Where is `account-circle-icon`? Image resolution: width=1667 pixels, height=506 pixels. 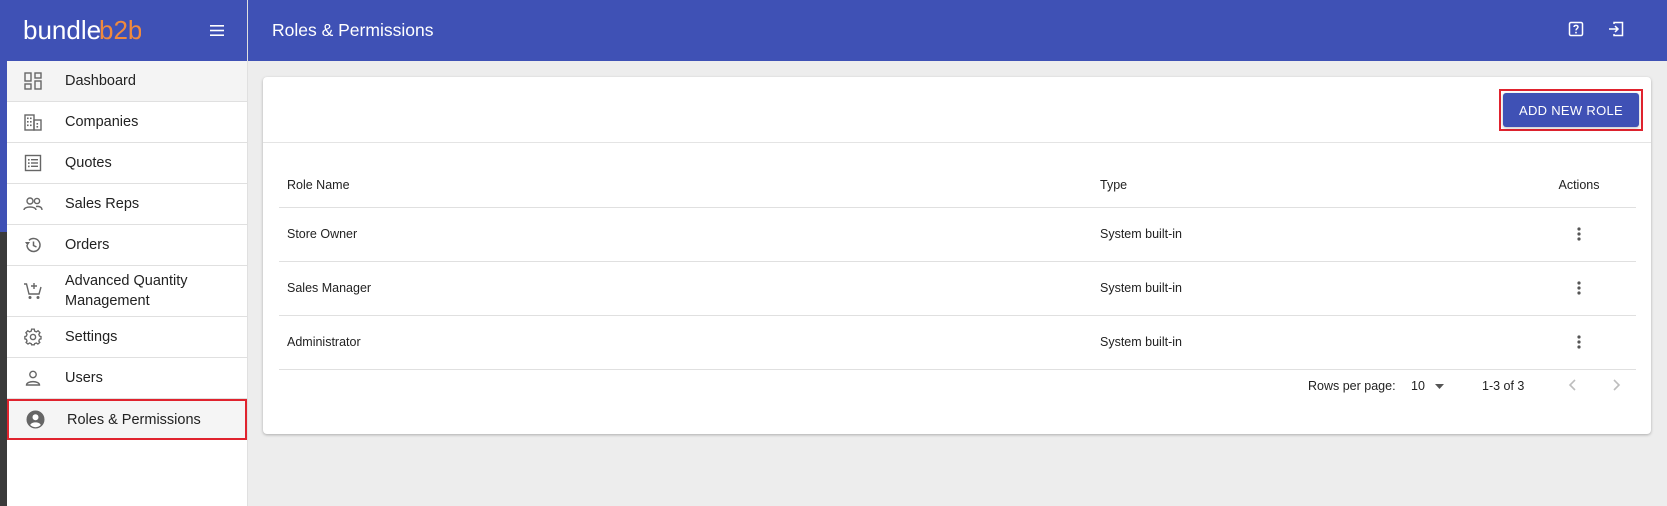
account-circle-icon is located at coordinates (35, 420).